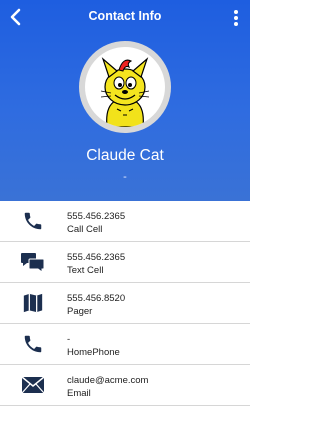 The width and height of the screenshot is (320, 435). I want to click on contact-label: Text Cell, so click(85, 270).